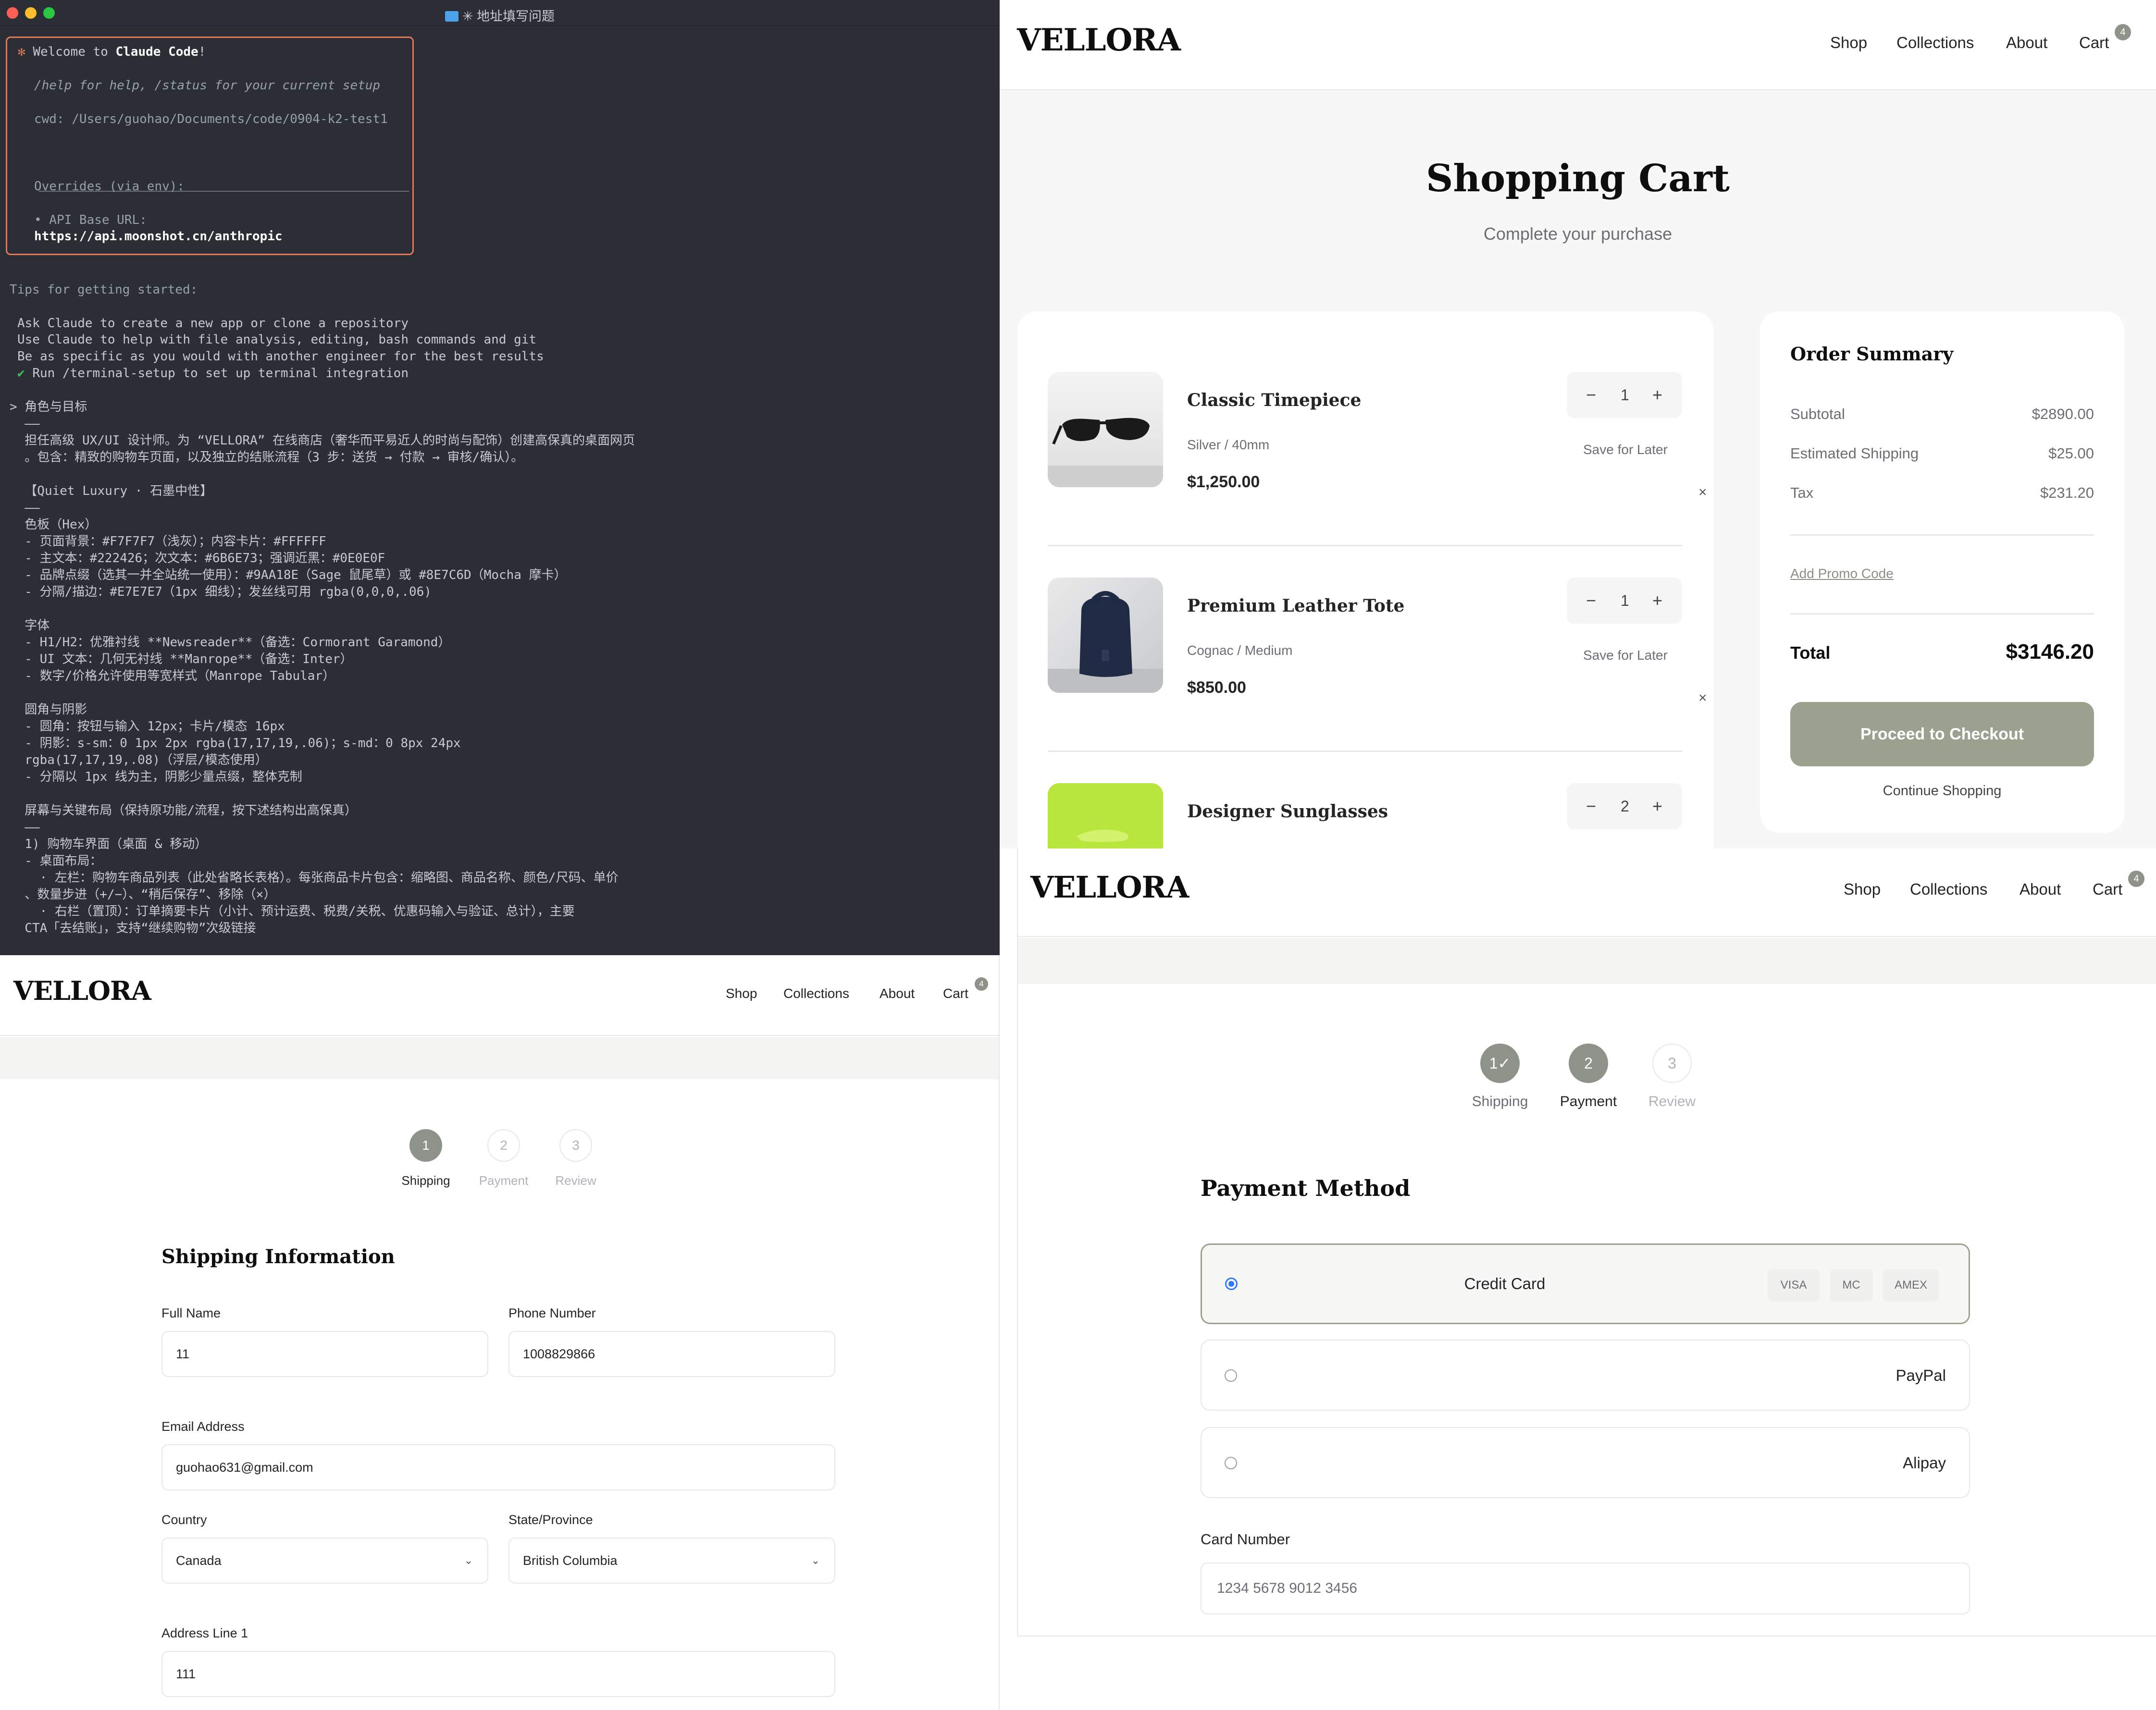 The width and height of the screenshot is (2156, 1710). I want to click on subtotal-value: $2890.00, so click(2063, 414).